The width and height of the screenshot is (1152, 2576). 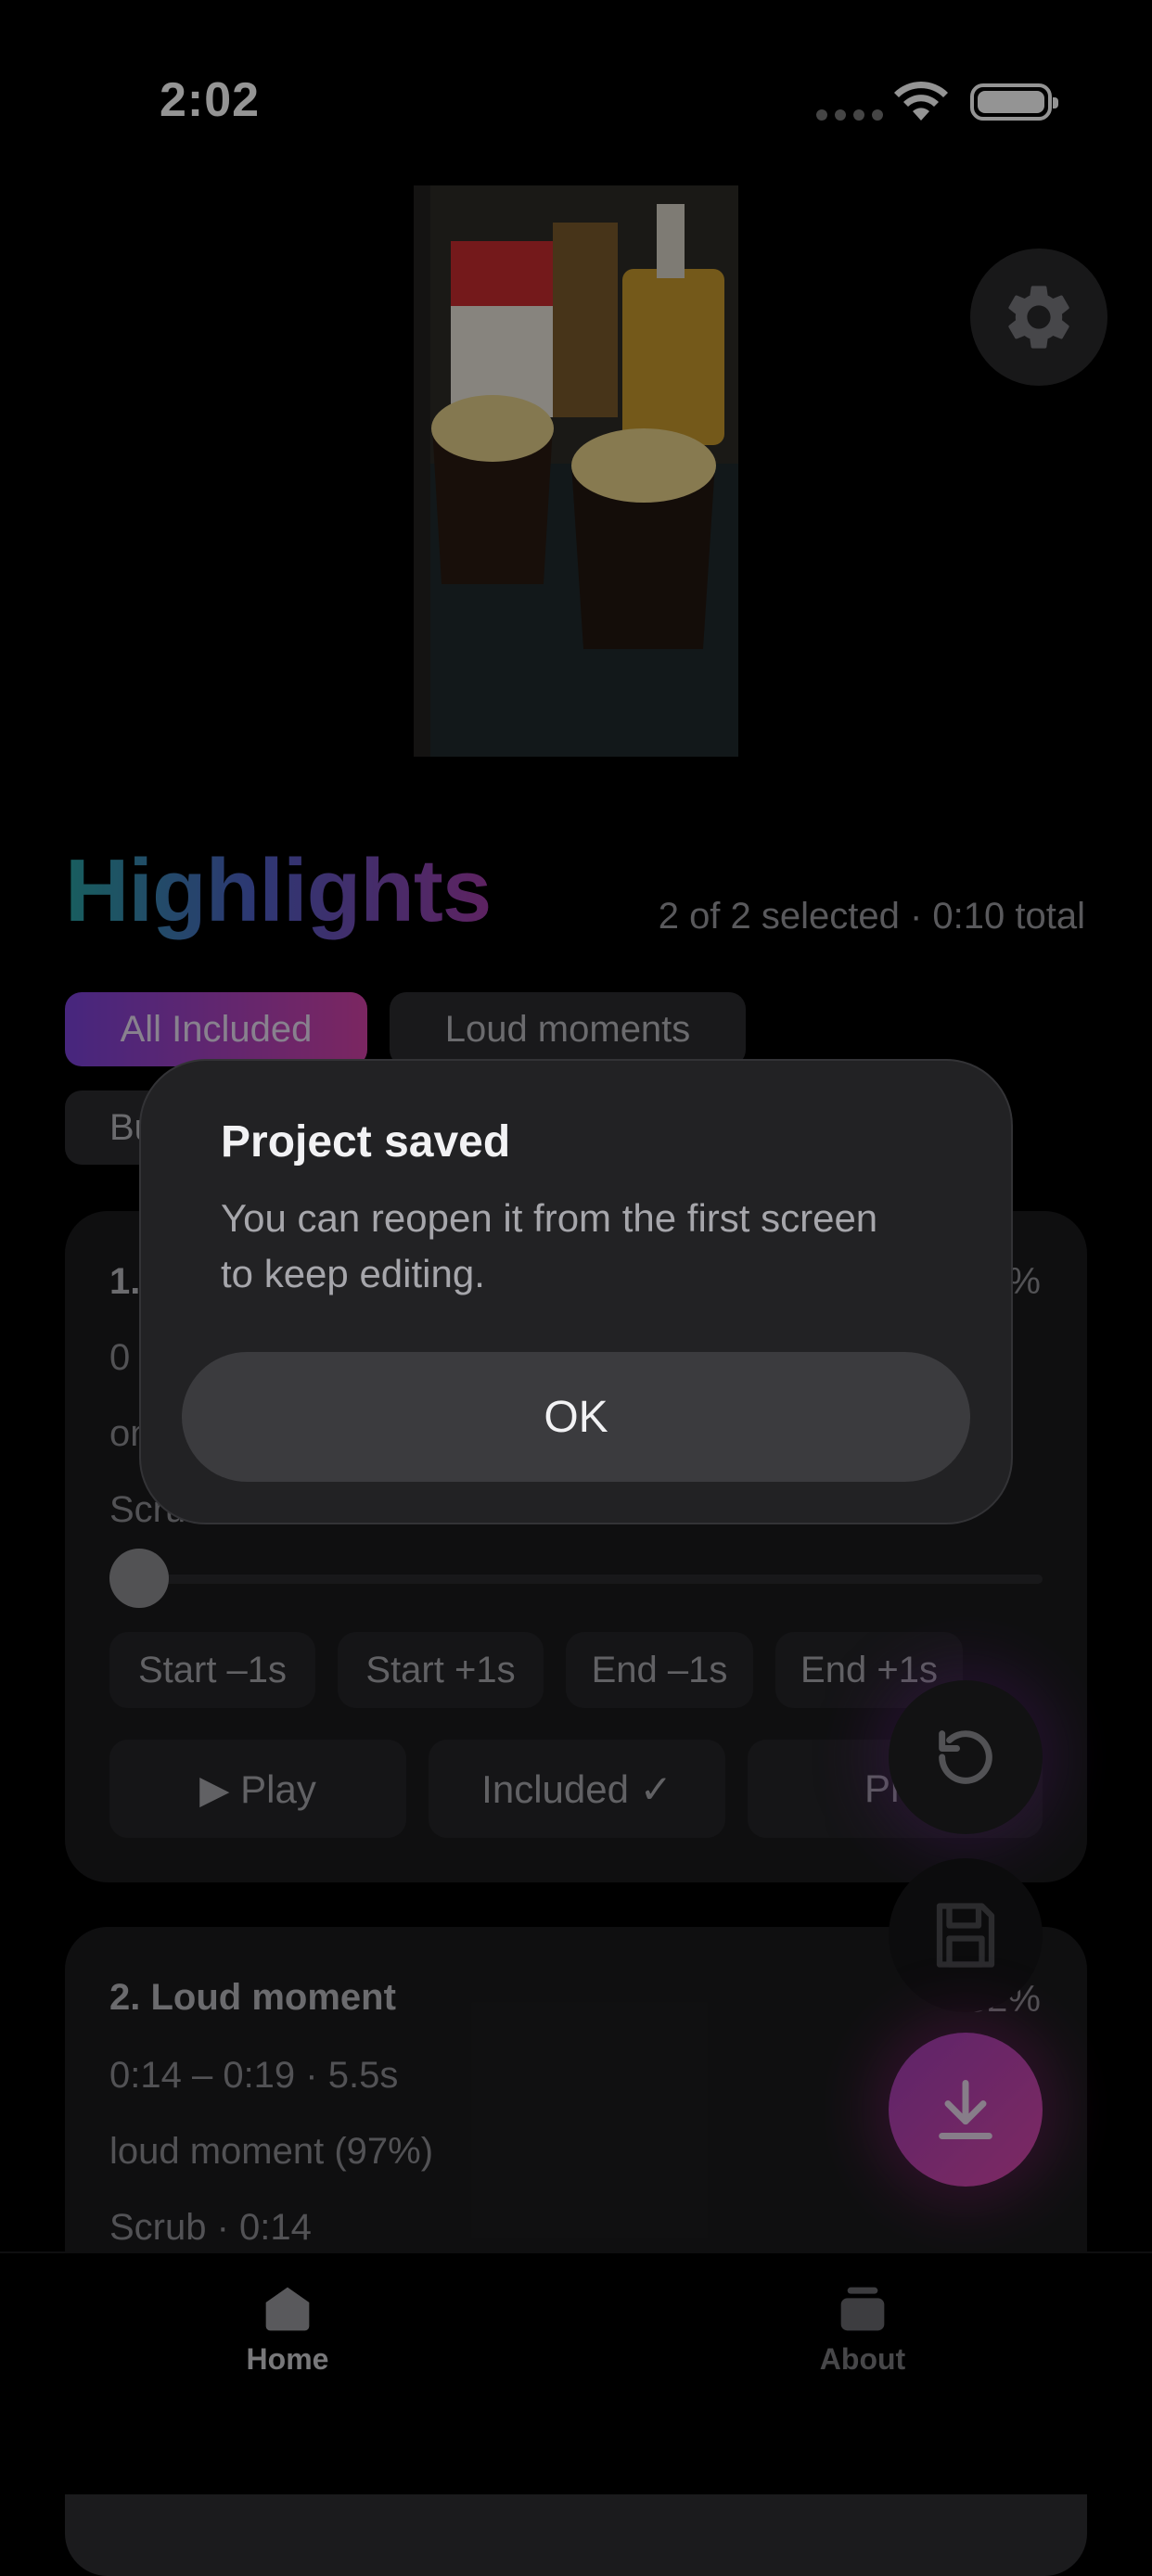 I want to click on ok-button: OK, so click(x=576, y=1417).